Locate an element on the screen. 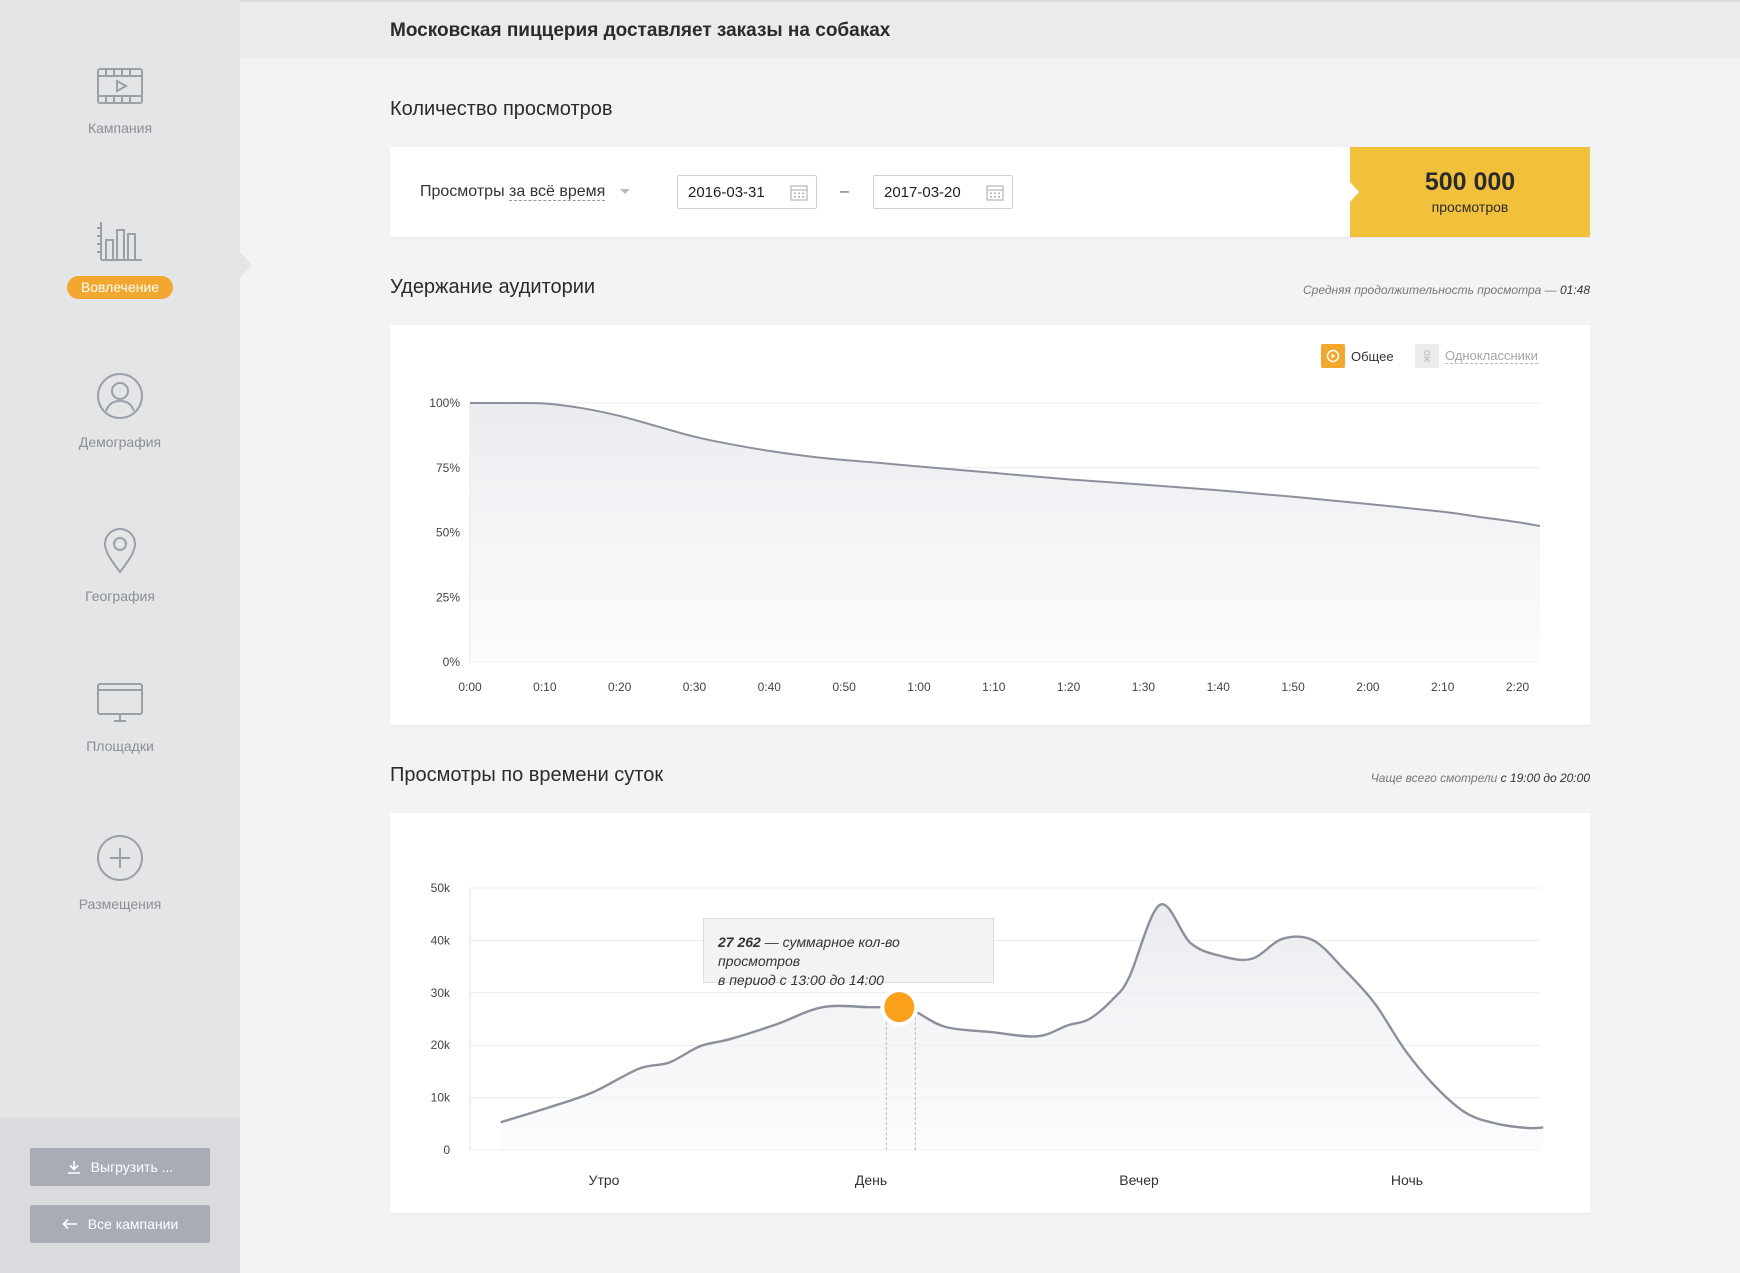  date-from-value: 2016-03-31 is located at coordinates (726, 192).